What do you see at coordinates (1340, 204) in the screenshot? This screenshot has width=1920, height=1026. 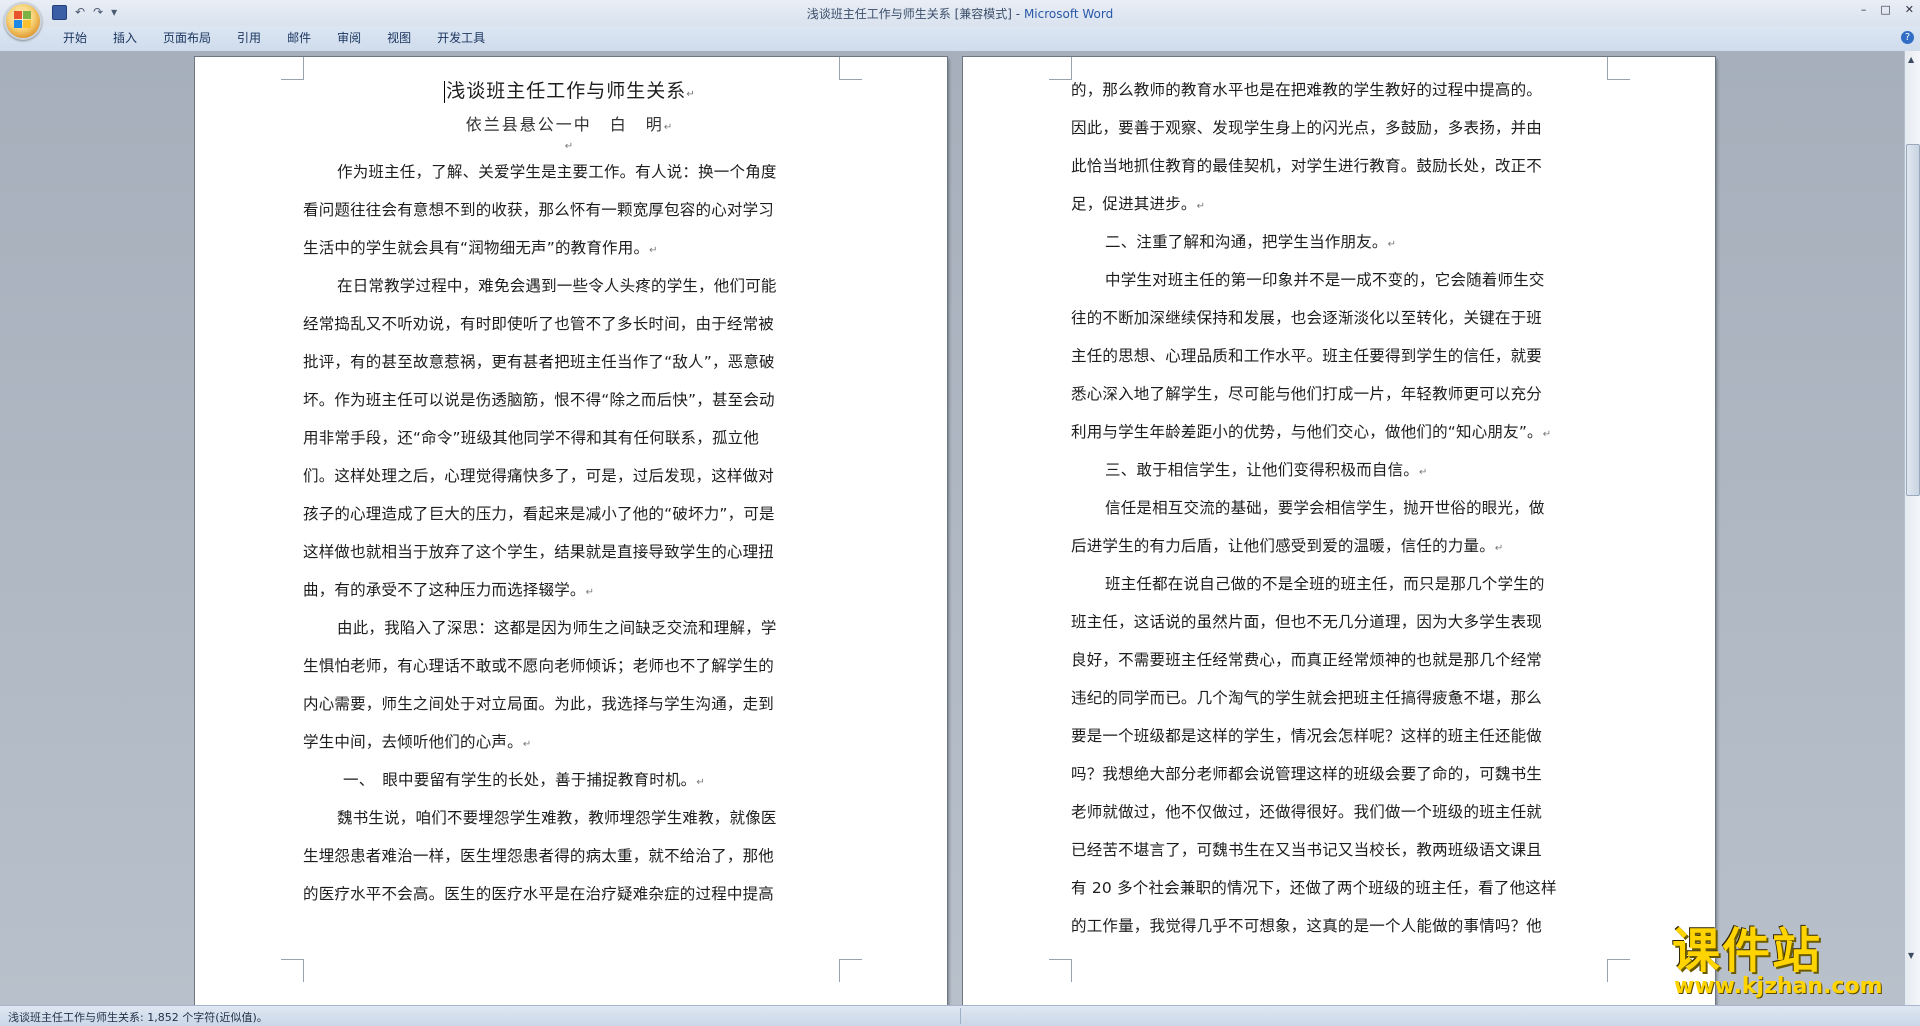 I see `text-line: 足，促进其进步。↵` at bounding box center [1340, 204].